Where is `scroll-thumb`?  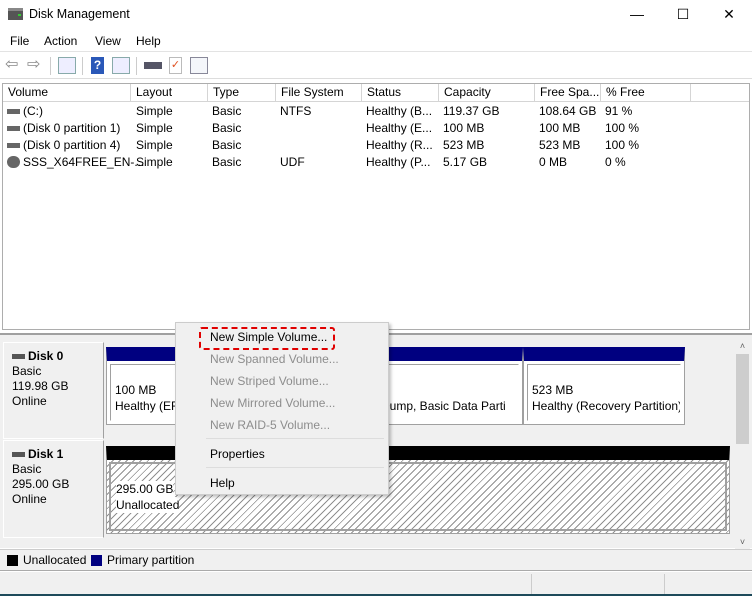 scroll-thumb is located at coordinates (742, 399).